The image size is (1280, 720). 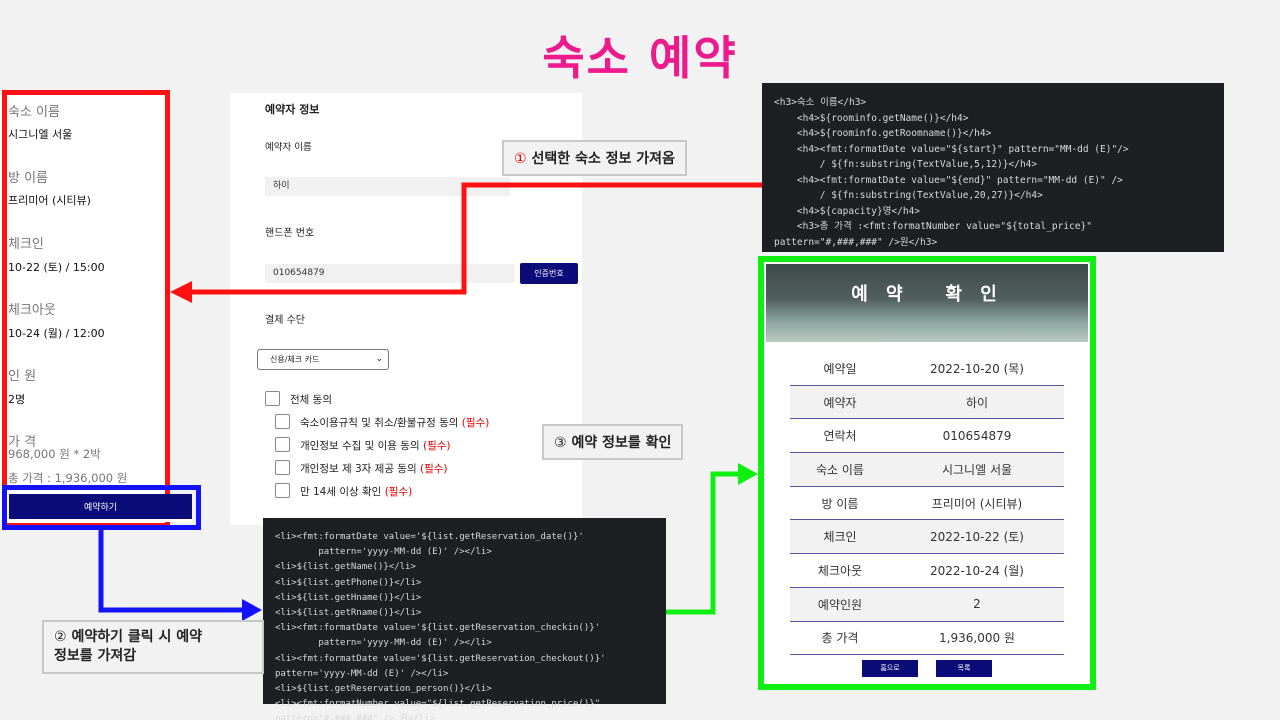 I want to click on confirm-row: 예약인원 2, so click(x=927, y=604).